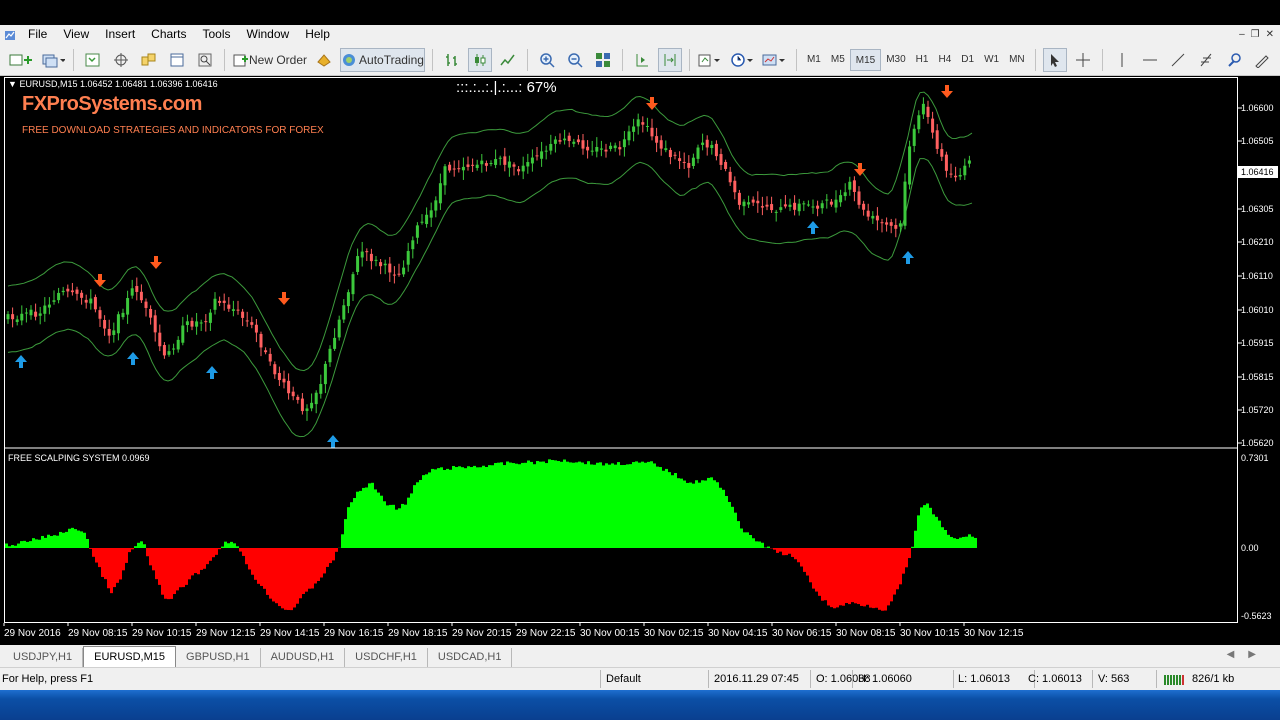 Image resolution: width=1280 pixels, height=720 pixels. What do you see at coordinates (317, 34) in the screenshot?
I see `menu-help: Help` at bounding box center [317, 34].